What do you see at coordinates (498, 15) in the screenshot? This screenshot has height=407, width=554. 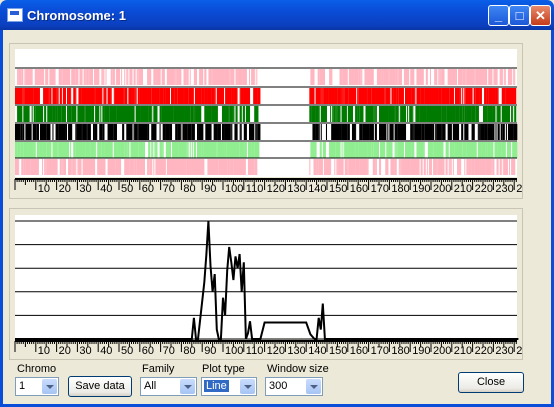 I see `minimize-button: _` at bounding box center [498, 15].